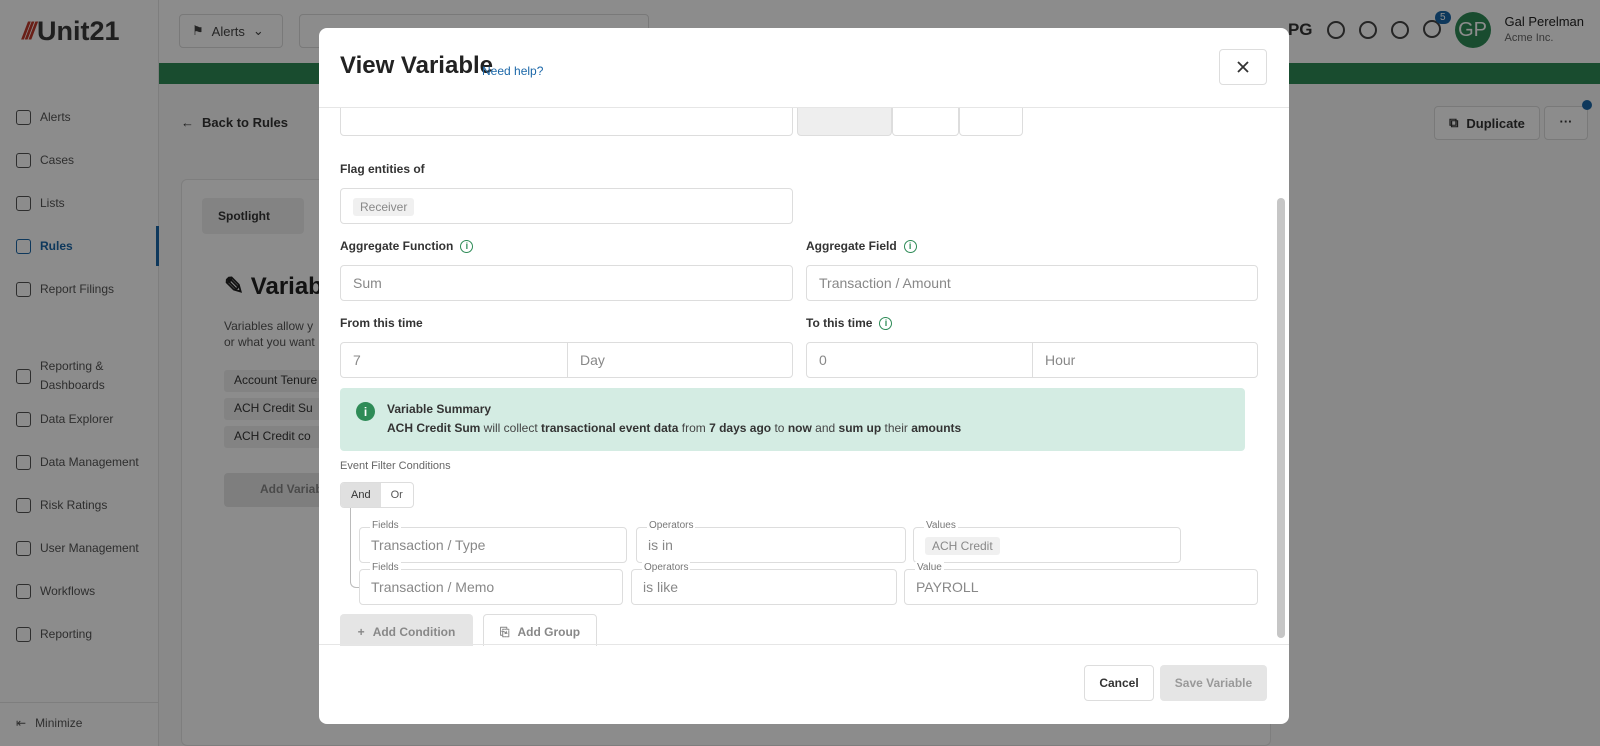  What do you see at coordinates (439, 409) in the screenshot?
I see `summary-title: Variable Summary` at bounding box center [439, 409].